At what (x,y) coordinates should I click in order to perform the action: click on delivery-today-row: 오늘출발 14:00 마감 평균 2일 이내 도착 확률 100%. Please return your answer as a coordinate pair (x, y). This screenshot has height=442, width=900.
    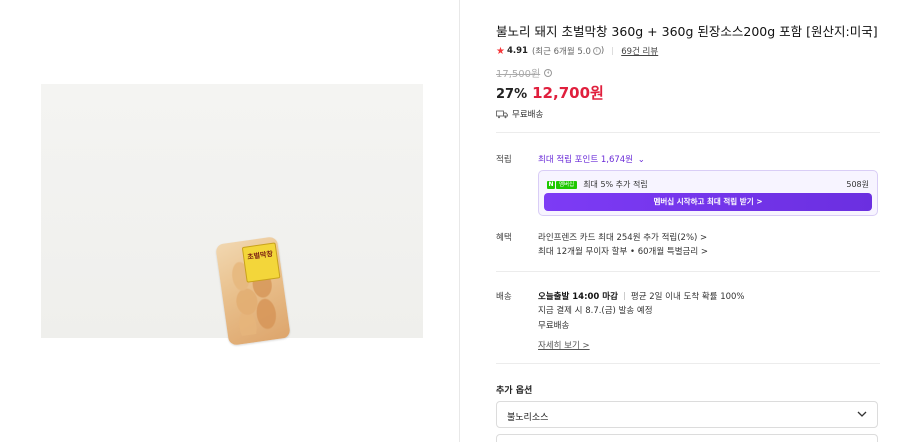
    Looking at the image, I should click on (641, 296).